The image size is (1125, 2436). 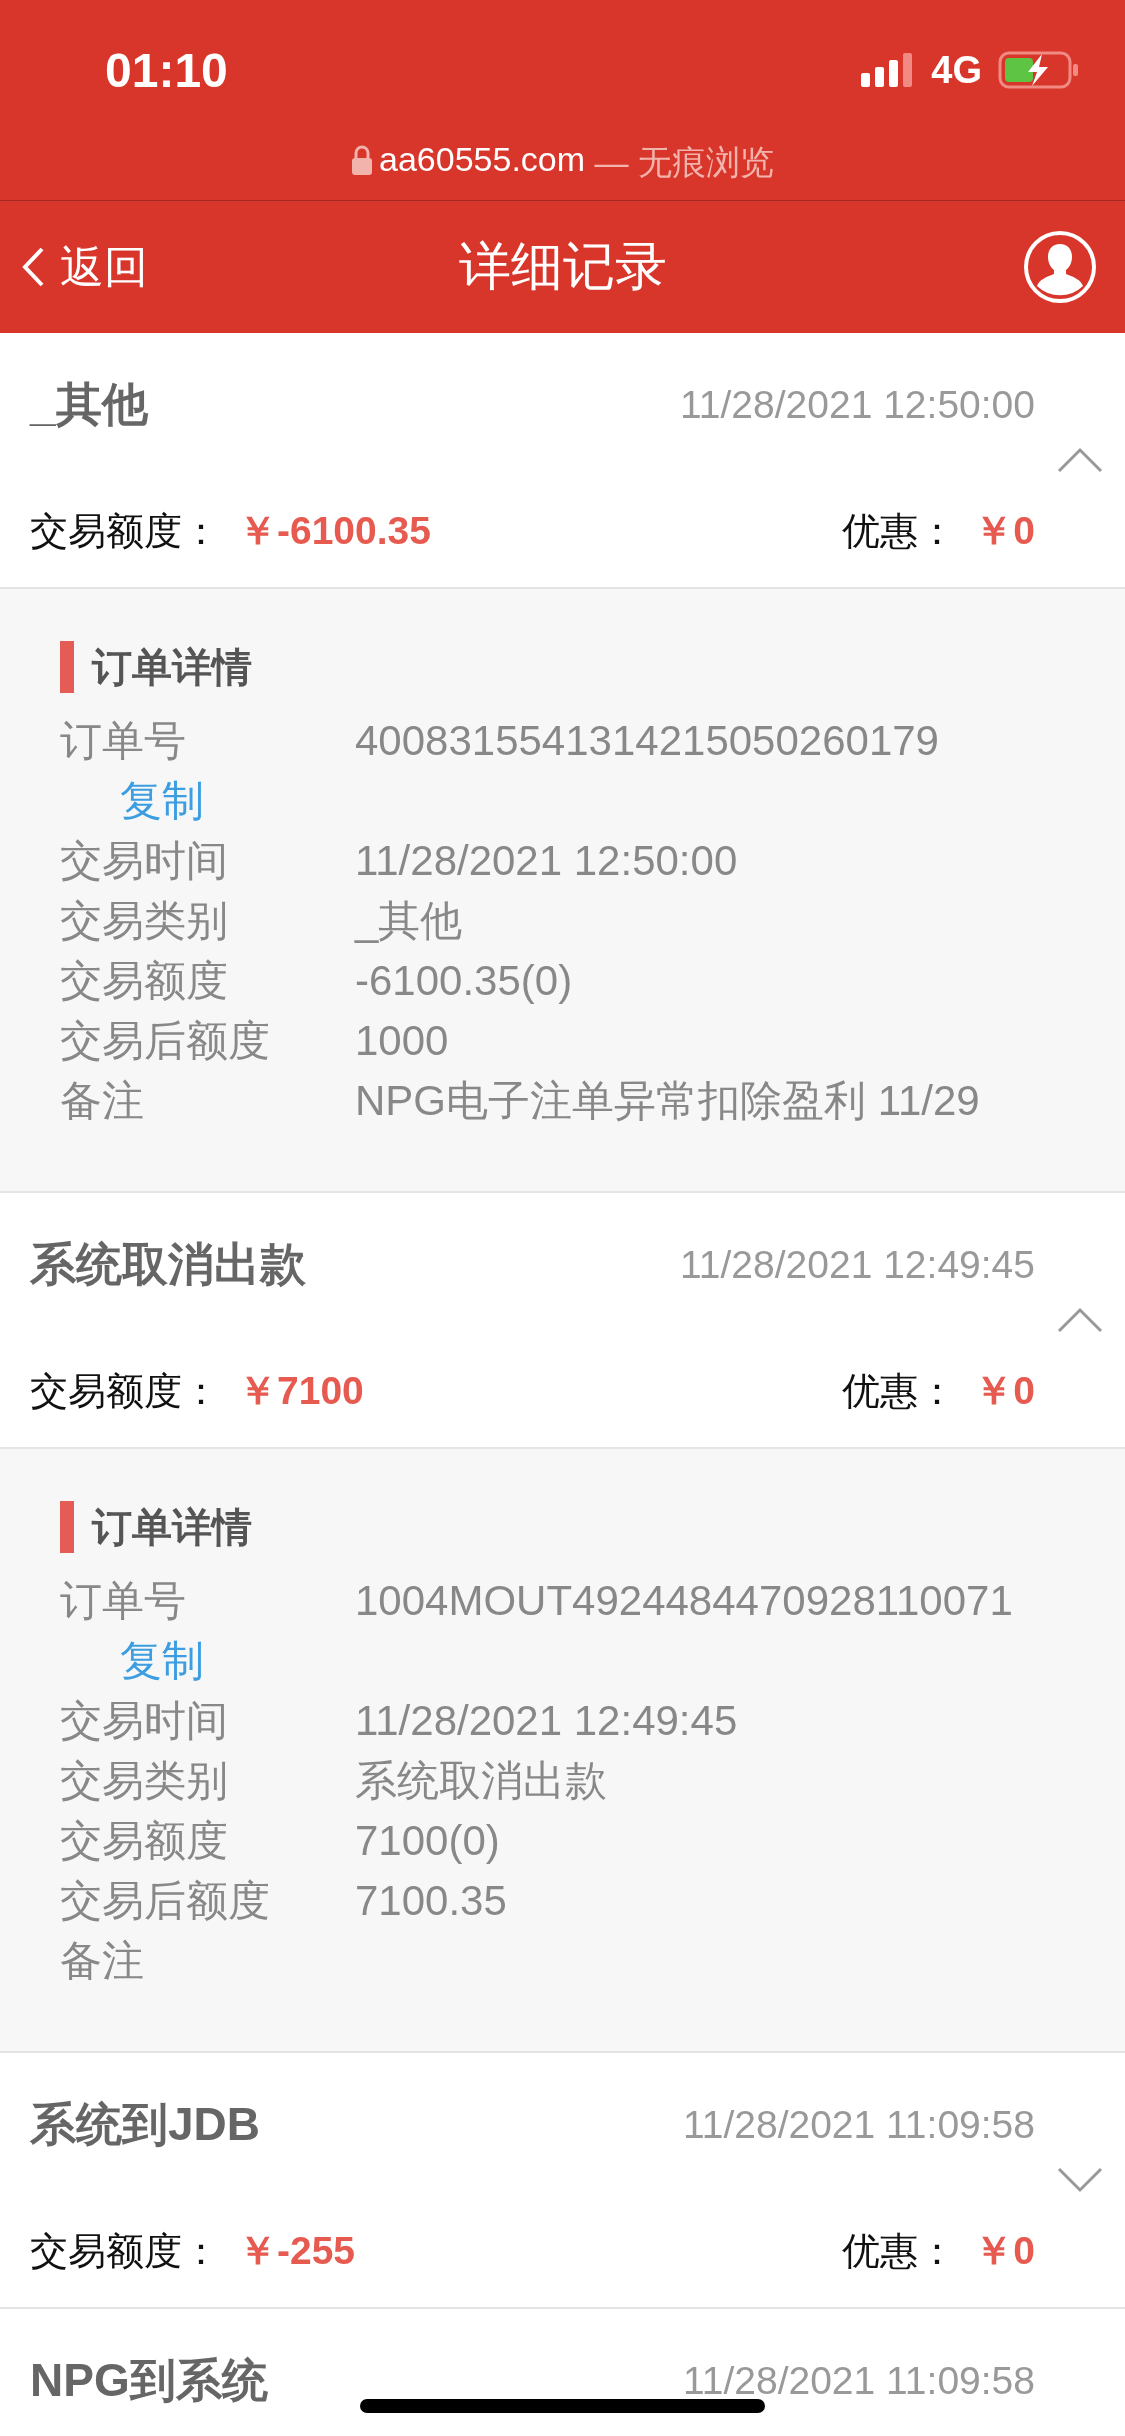 What do you see at coordinates (168, 1264) in the screenshot?
I see `record-type: 系统取消出款` at bounding box center [168, 1264].